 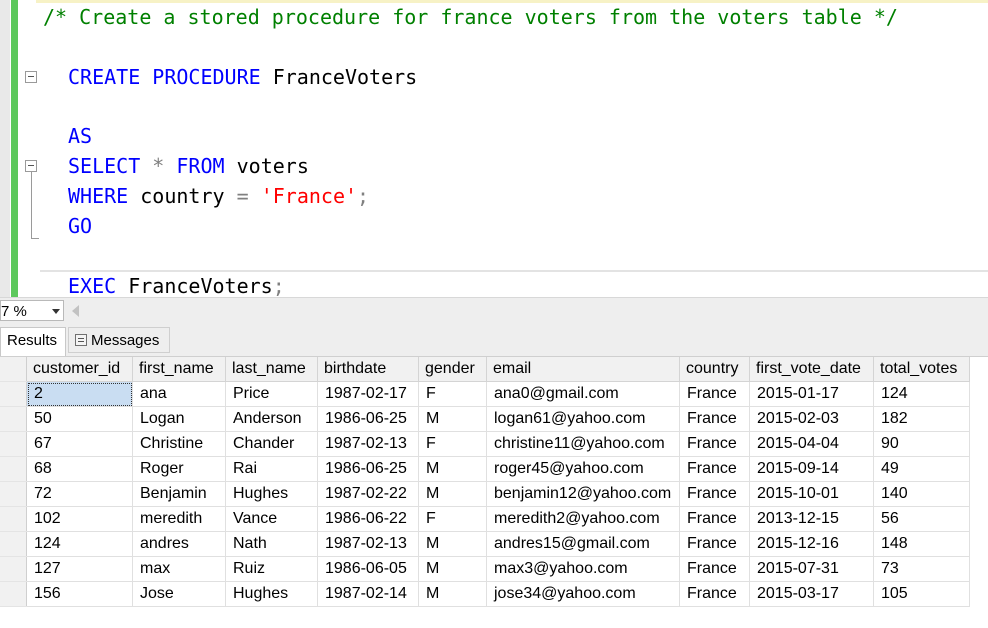 I want to click on grid-cell-total-votes: 73, so click(x=921, y=569).